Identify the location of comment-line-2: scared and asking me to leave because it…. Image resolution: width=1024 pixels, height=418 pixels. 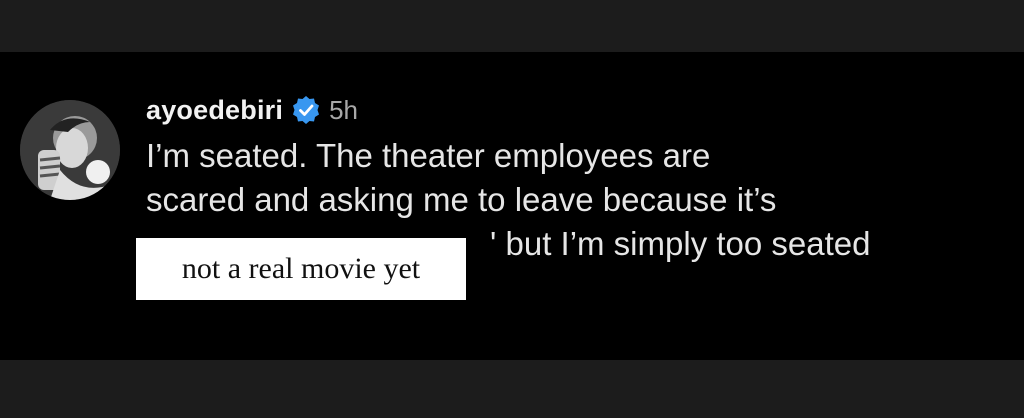
(461, 199).